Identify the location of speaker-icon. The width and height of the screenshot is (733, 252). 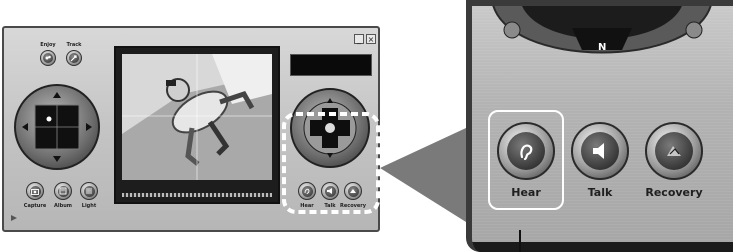
(600, 151).